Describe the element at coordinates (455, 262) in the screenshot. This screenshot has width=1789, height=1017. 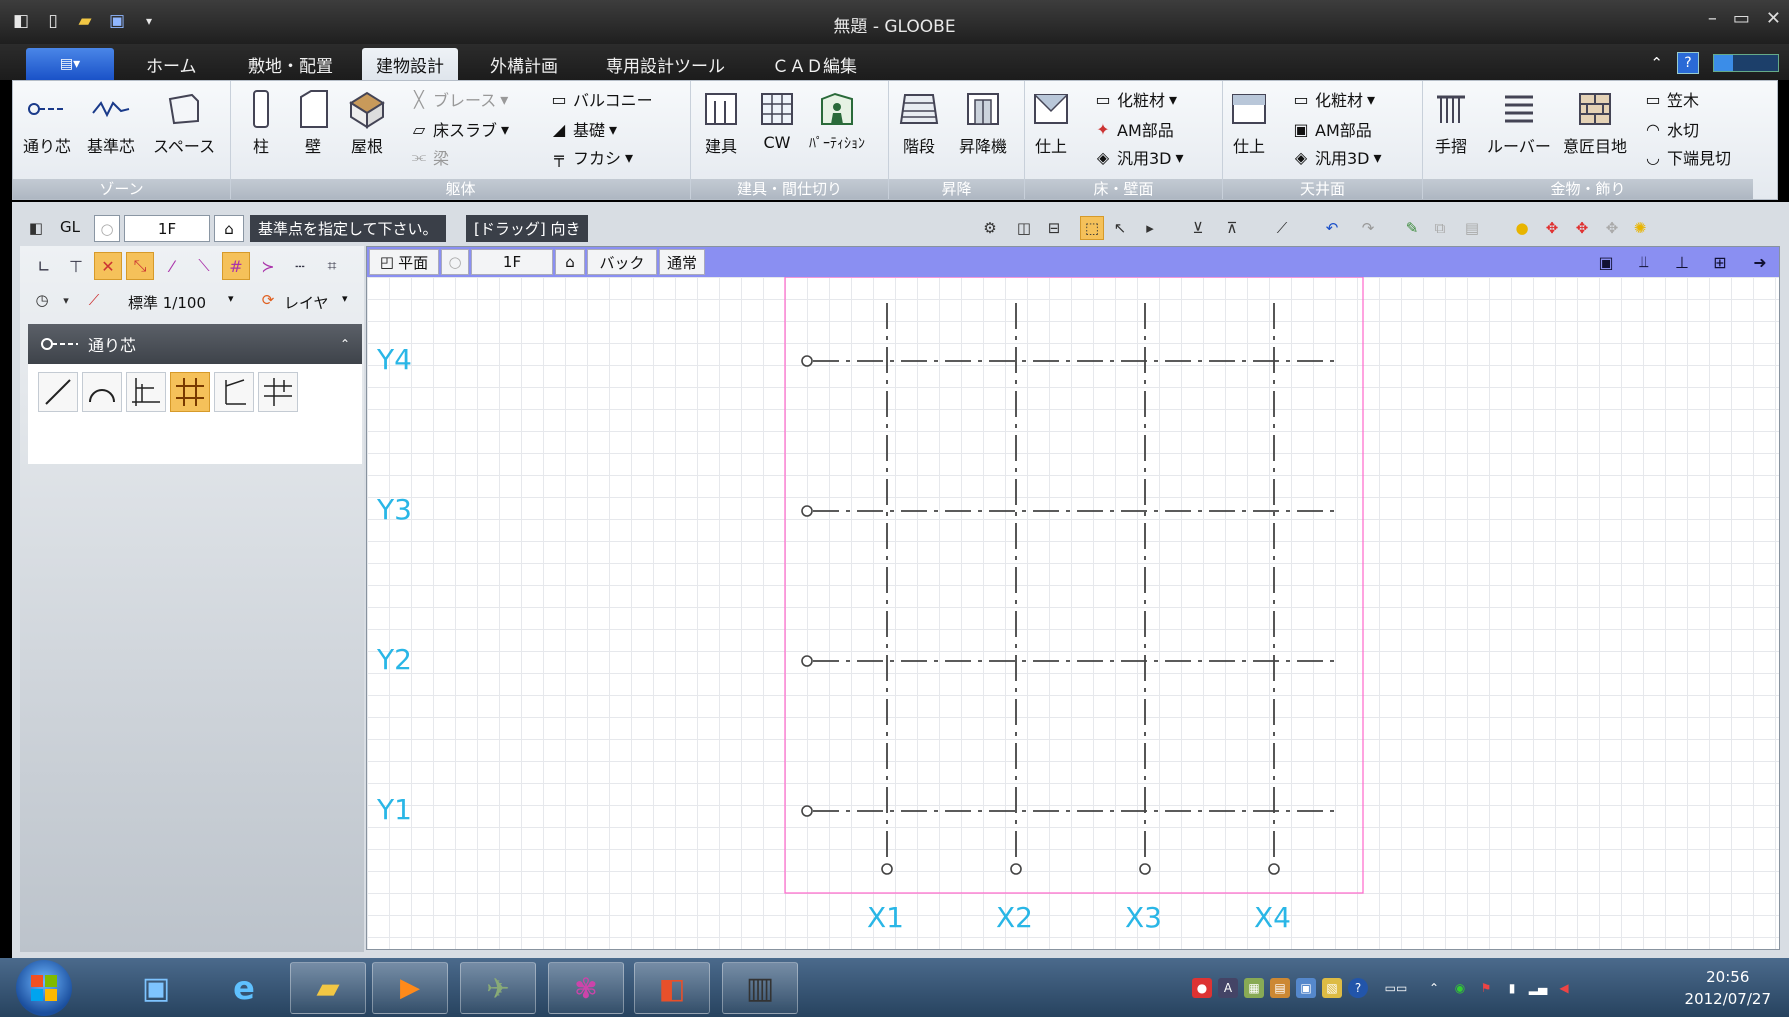
I see `view-floor-down-button: ○` at that location.